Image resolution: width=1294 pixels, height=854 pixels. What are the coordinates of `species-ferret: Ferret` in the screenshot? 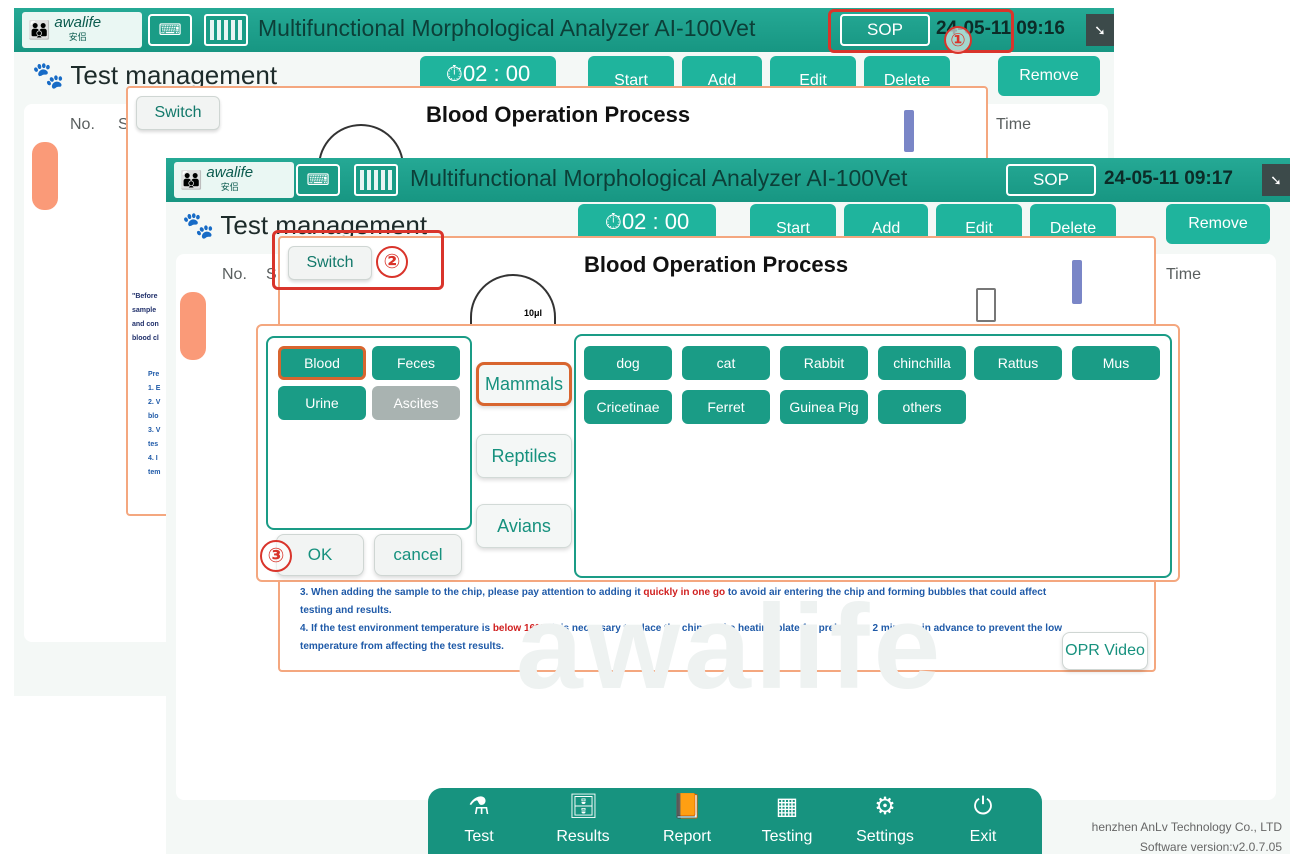 It's located at (726, 407).